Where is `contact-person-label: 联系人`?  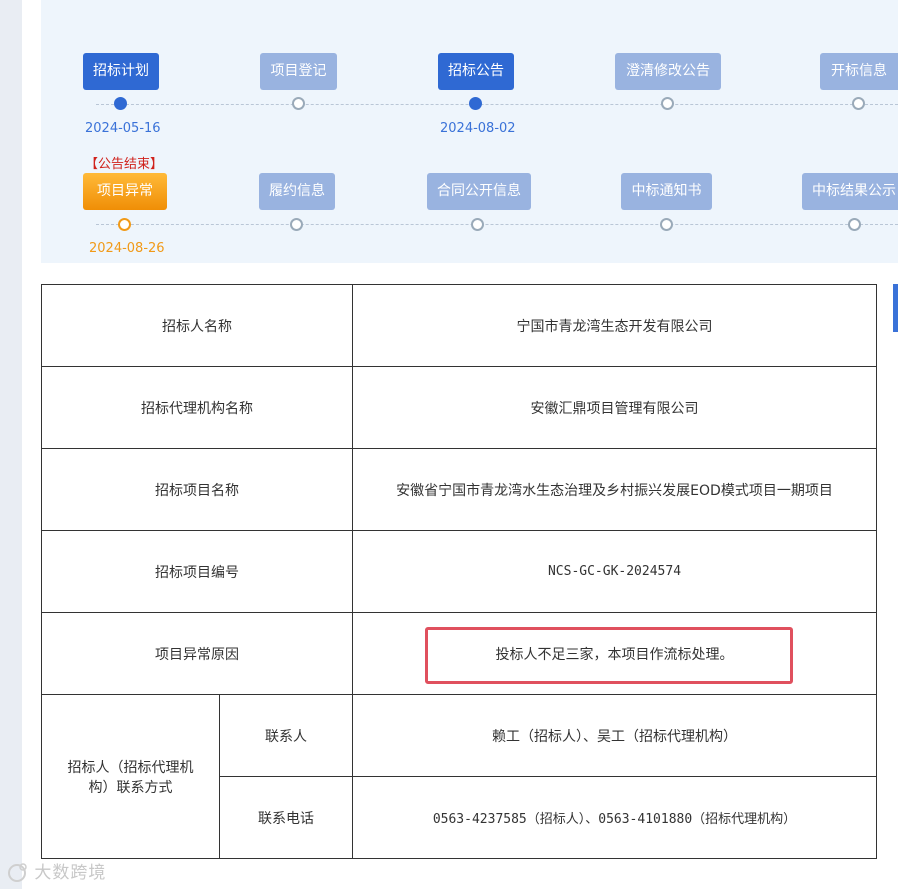
contact-person-label: 联系人 is located at coordinates (286, 735).